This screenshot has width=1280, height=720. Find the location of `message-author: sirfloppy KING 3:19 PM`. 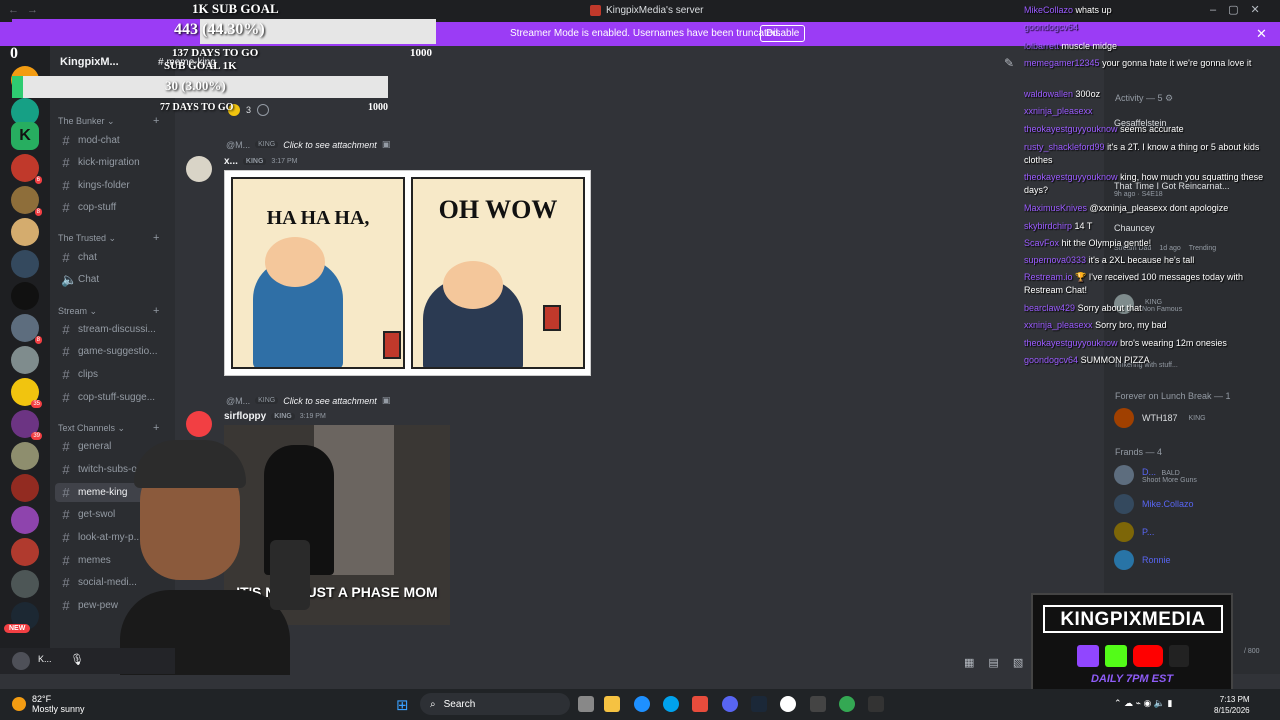

message-author: sirfloppy KING 3:19 PM is located at coordinates (275, 416).